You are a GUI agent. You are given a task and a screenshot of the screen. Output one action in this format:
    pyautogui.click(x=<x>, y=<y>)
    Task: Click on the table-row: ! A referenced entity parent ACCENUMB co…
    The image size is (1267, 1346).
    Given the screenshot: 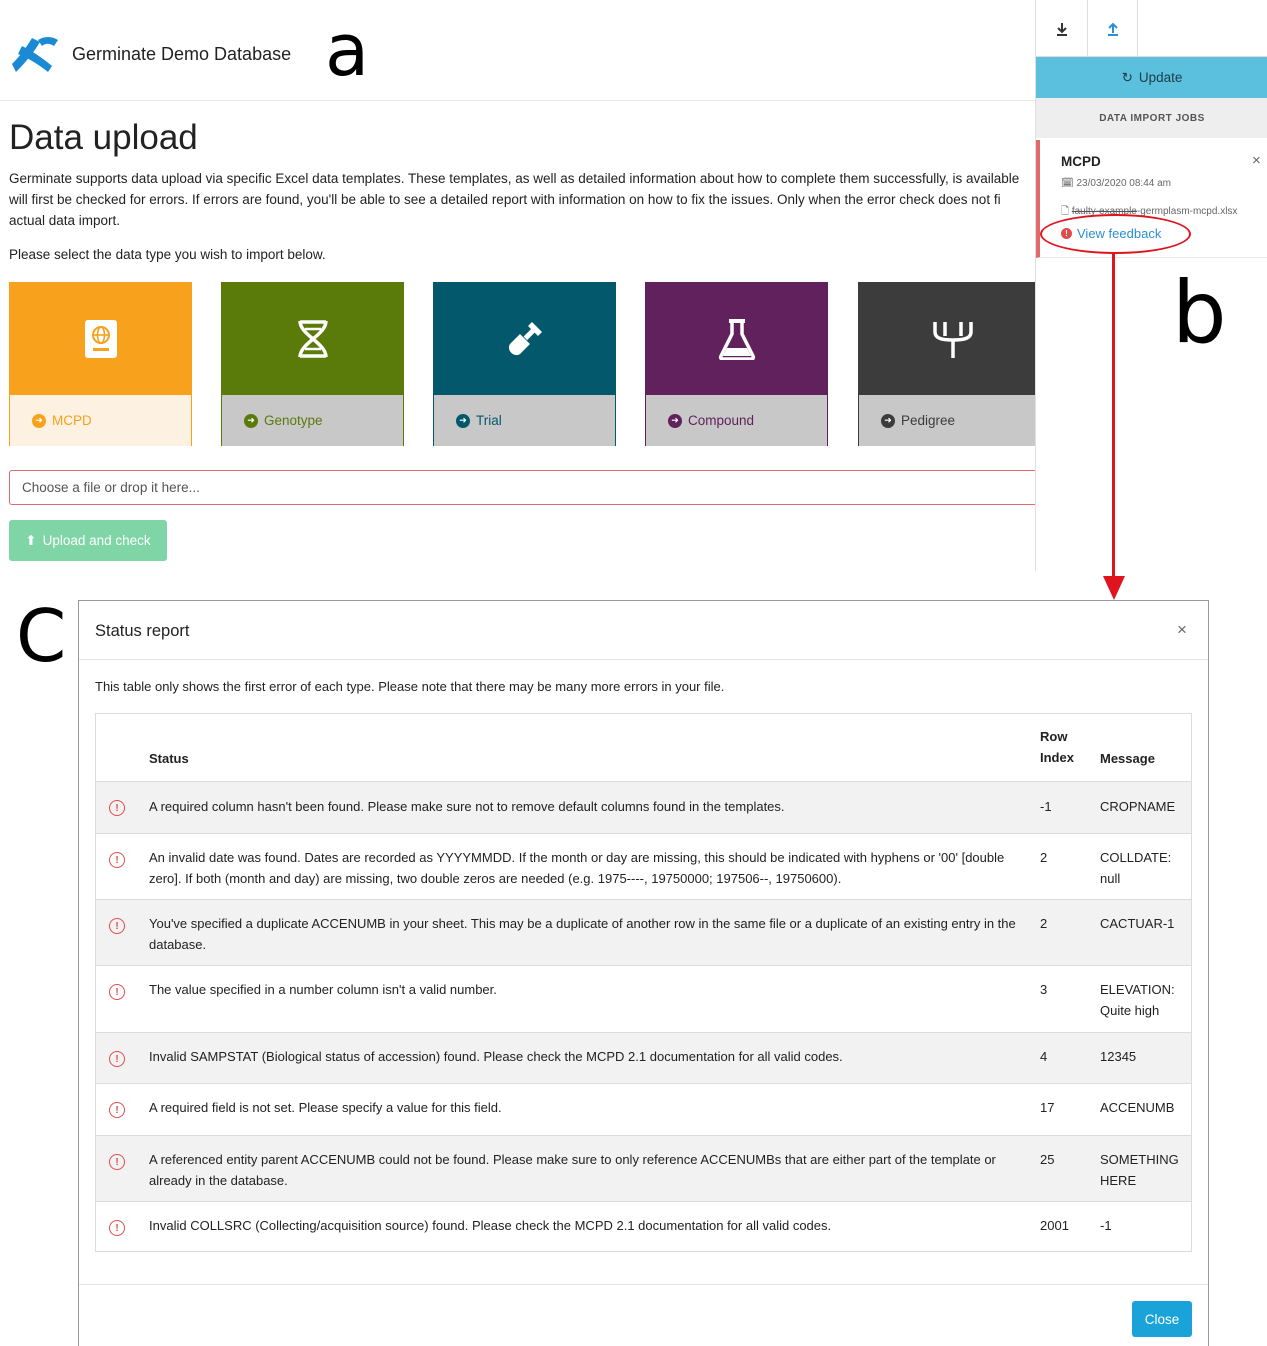 What is the action you would take?
    pyautogui.click(x=643, y=1168)
    